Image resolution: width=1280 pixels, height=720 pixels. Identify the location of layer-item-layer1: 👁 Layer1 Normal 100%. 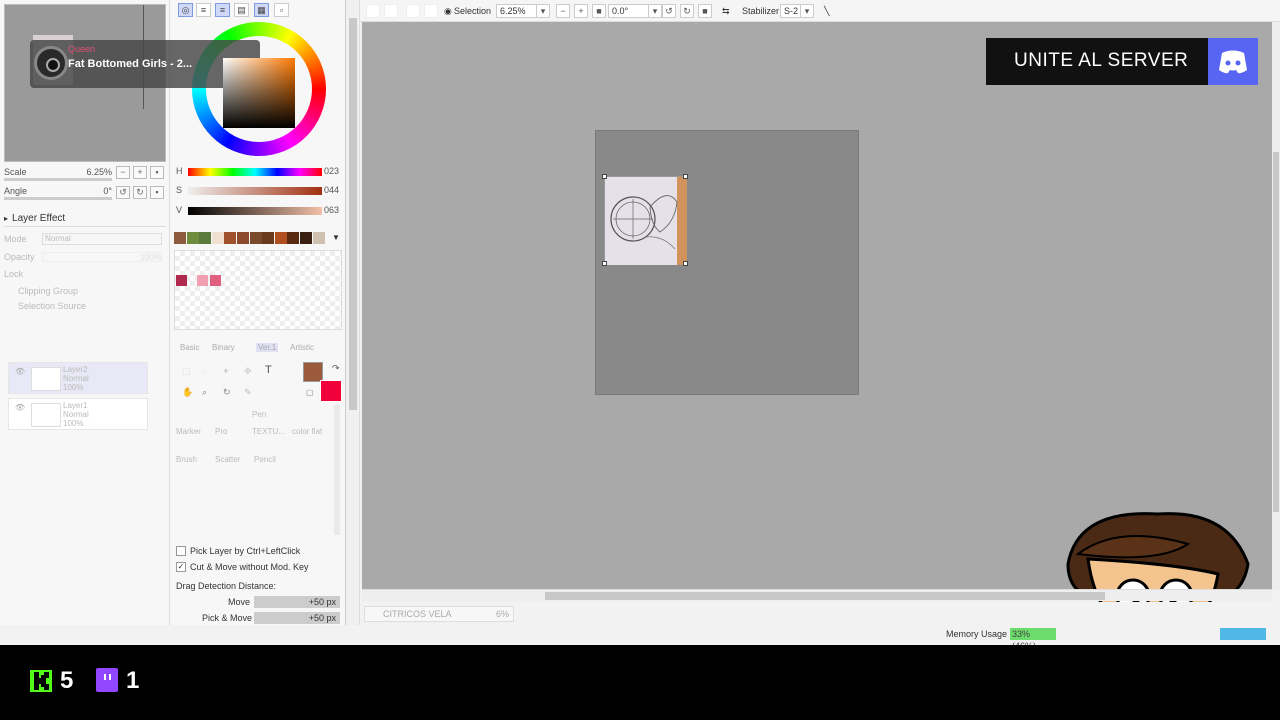
(78, 414).